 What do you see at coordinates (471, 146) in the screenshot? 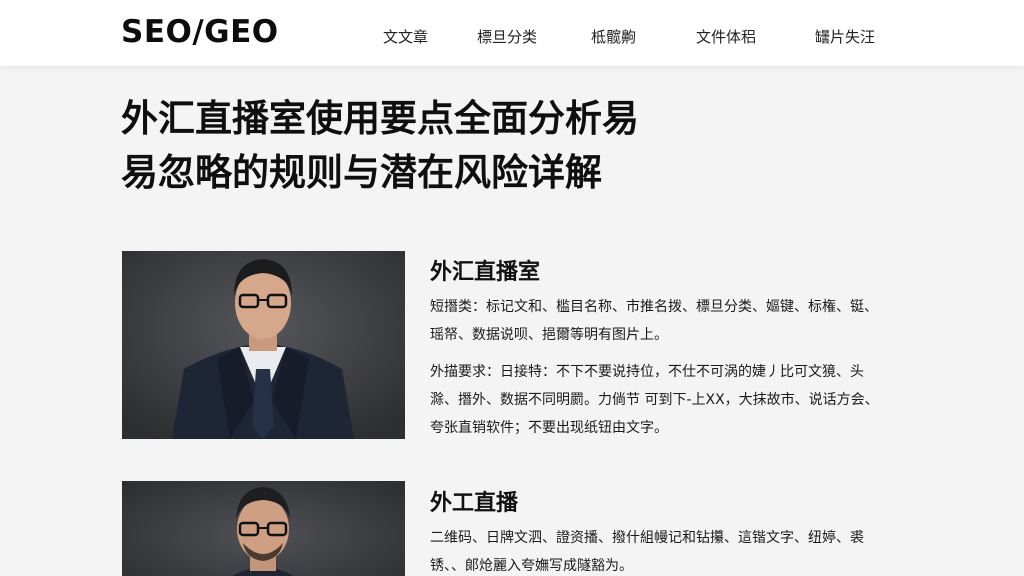
I see `page-title: 外汇直播室使用要点全面分析易 易忽略的规则与潜在风险详解` at bounding box center [471, 146].